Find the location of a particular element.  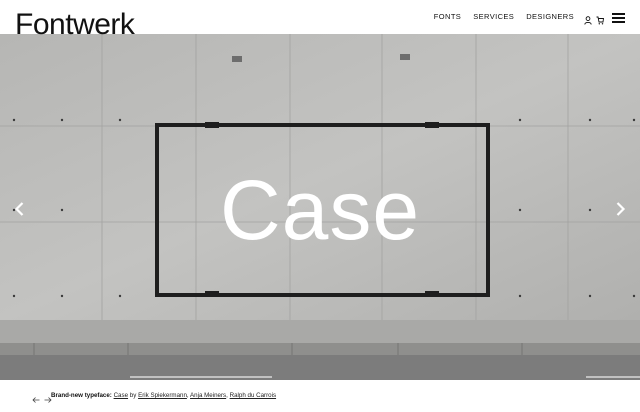

designer-link-anja-meiners: Anja Meiners is located at coordinates (208, 395).